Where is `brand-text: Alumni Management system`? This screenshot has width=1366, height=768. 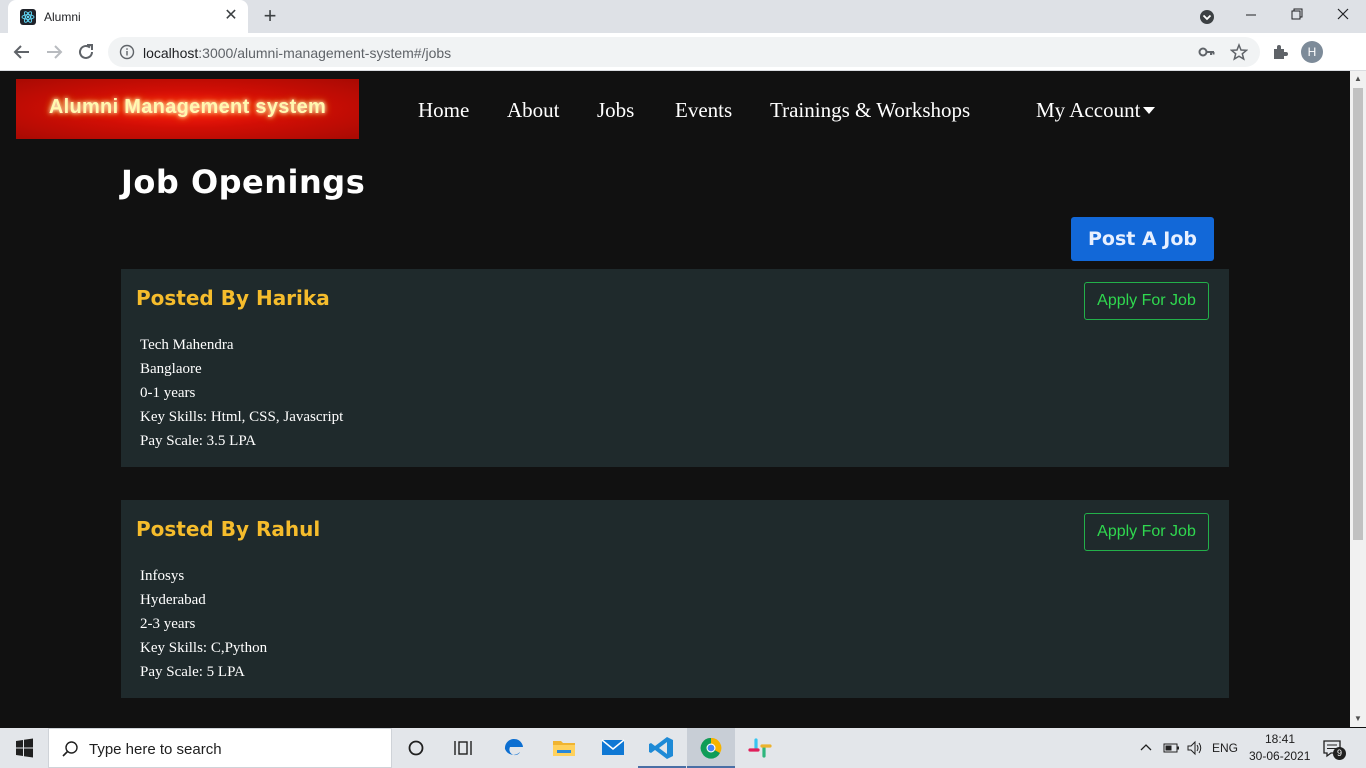
brand-text: Alumni Management system is located at coordinates (187, 107).